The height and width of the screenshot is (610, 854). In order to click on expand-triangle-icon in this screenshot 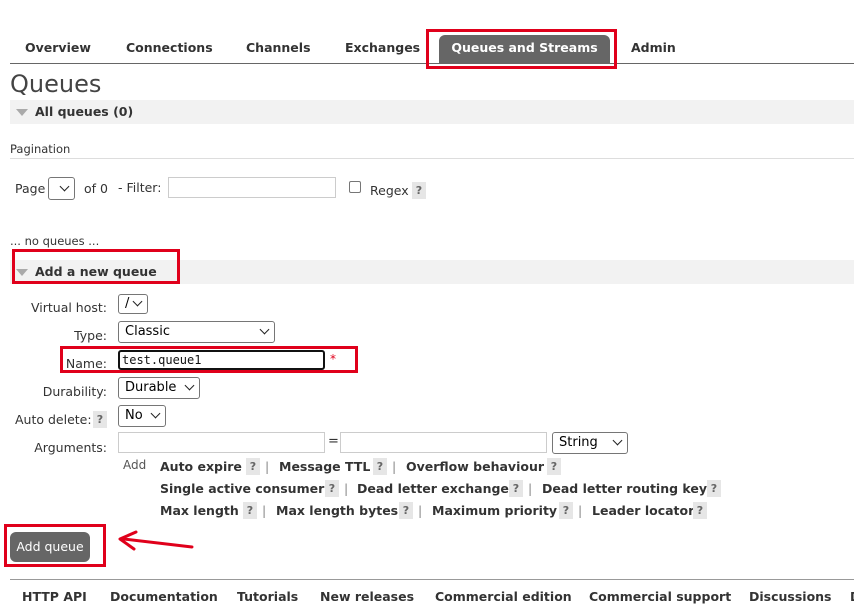, I will do `click(22, 272)`.